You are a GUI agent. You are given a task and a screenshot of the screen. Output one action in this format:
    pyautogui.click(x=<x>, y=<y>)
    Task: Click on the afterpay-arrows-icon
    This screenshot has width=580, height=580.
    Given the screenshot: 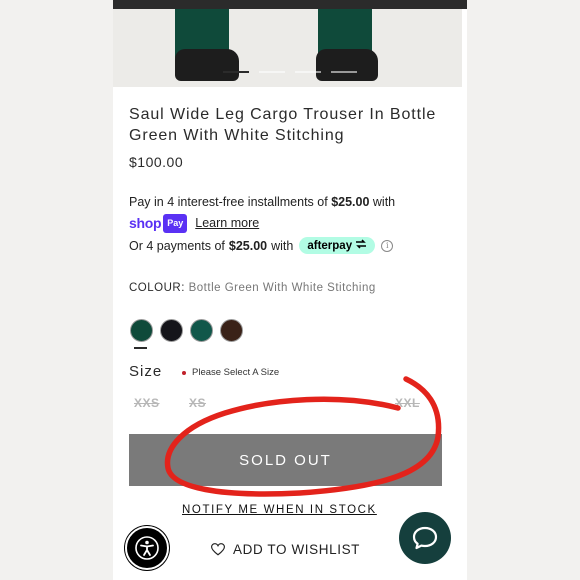 What is the action you would take?
    pyautogui.click(x=361, y=244)
    